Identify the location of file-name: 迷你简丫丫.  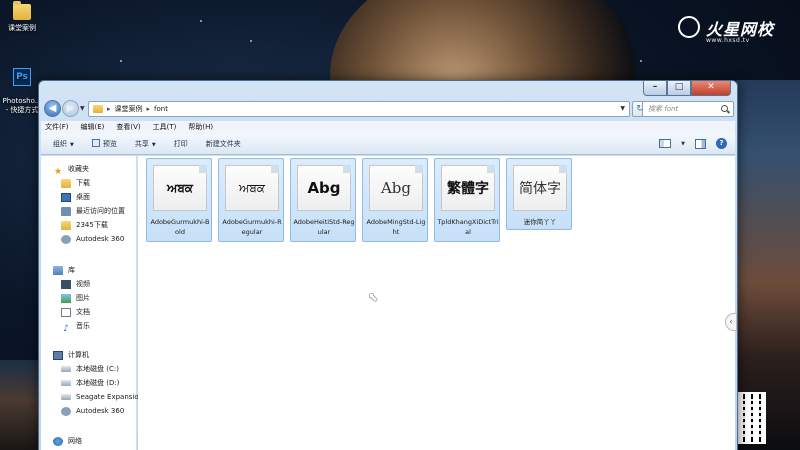
(540, 222).